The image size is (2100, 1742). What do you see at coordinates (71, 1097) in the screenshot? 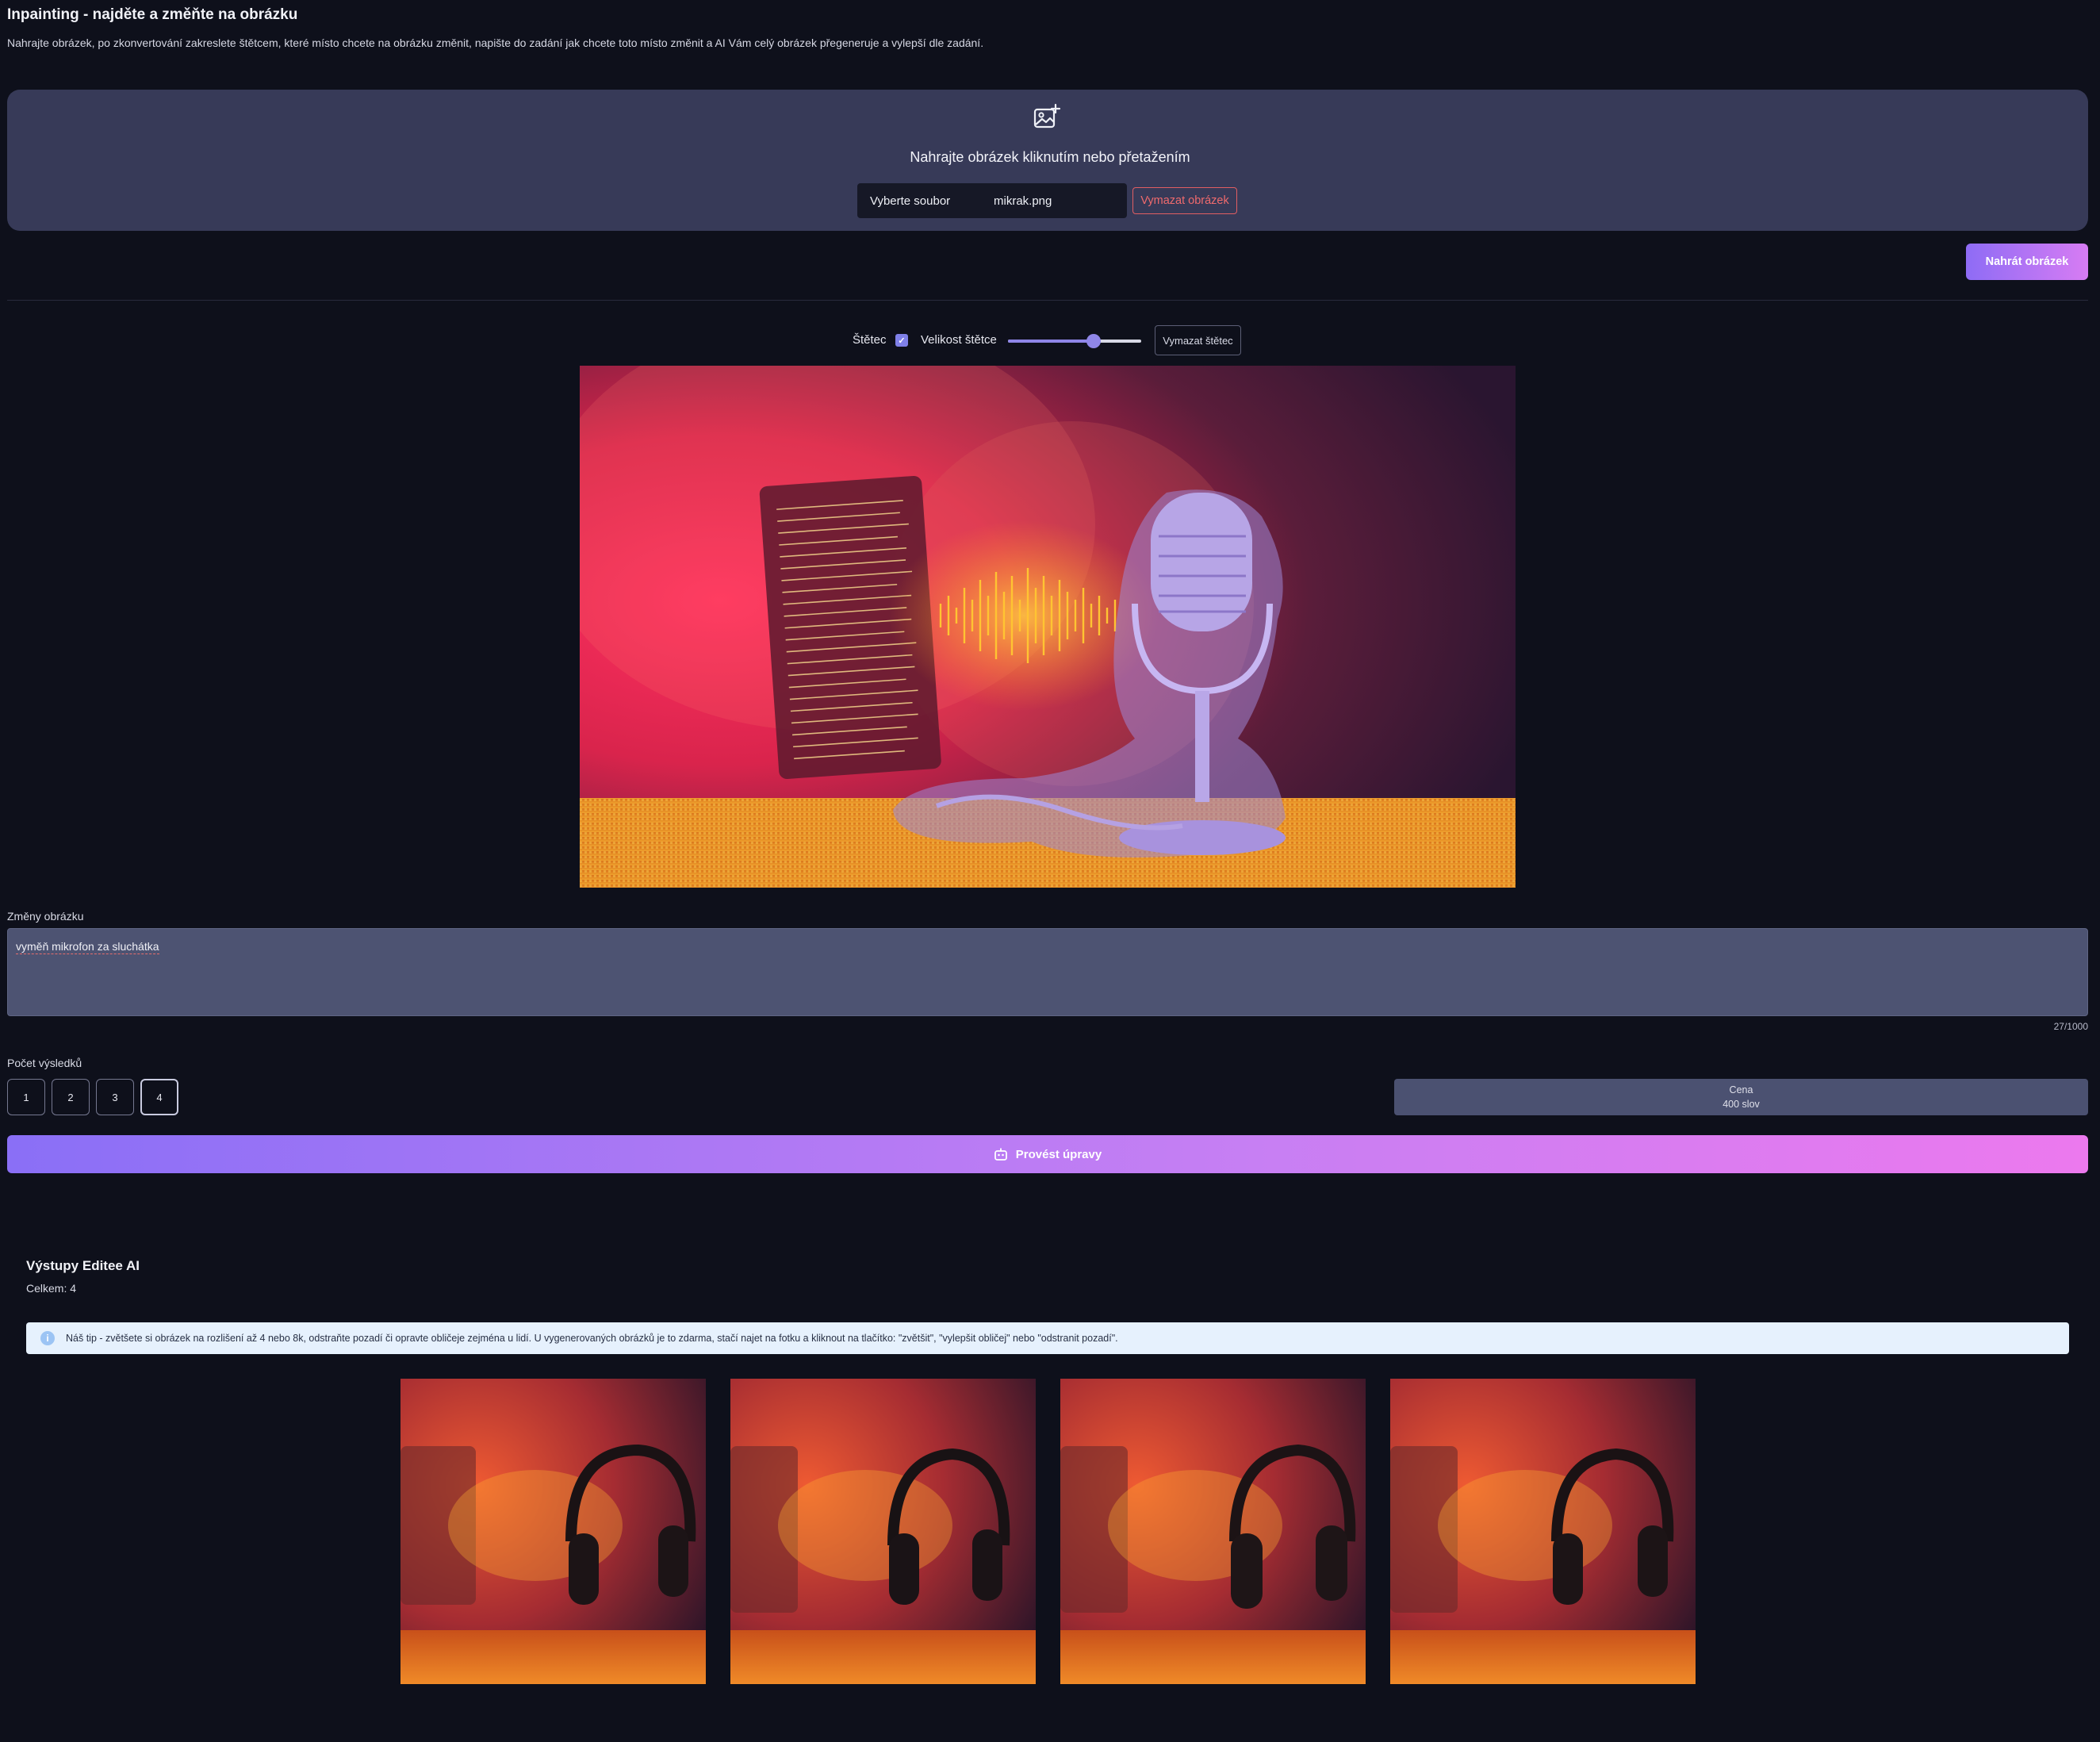
I see `count-option-2: 2` at bounding box center [71, 1097].